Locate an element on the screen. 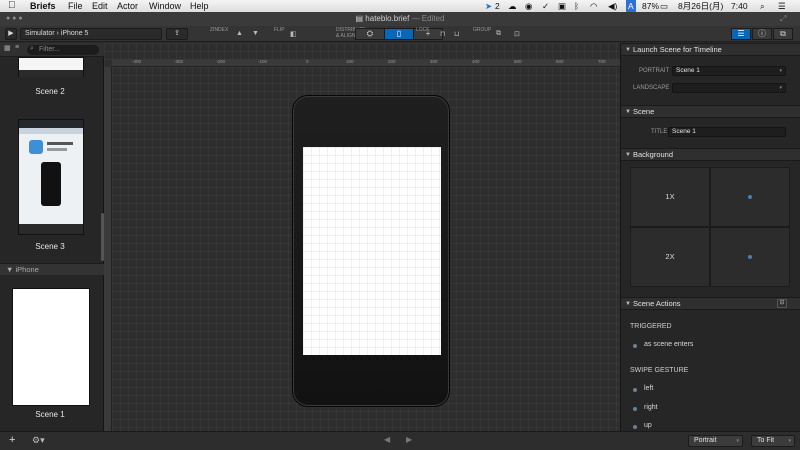 Image resolution: width=800 pixels, height=450 pixels. add-scene-icon: + is located at coordinates (12, 440).